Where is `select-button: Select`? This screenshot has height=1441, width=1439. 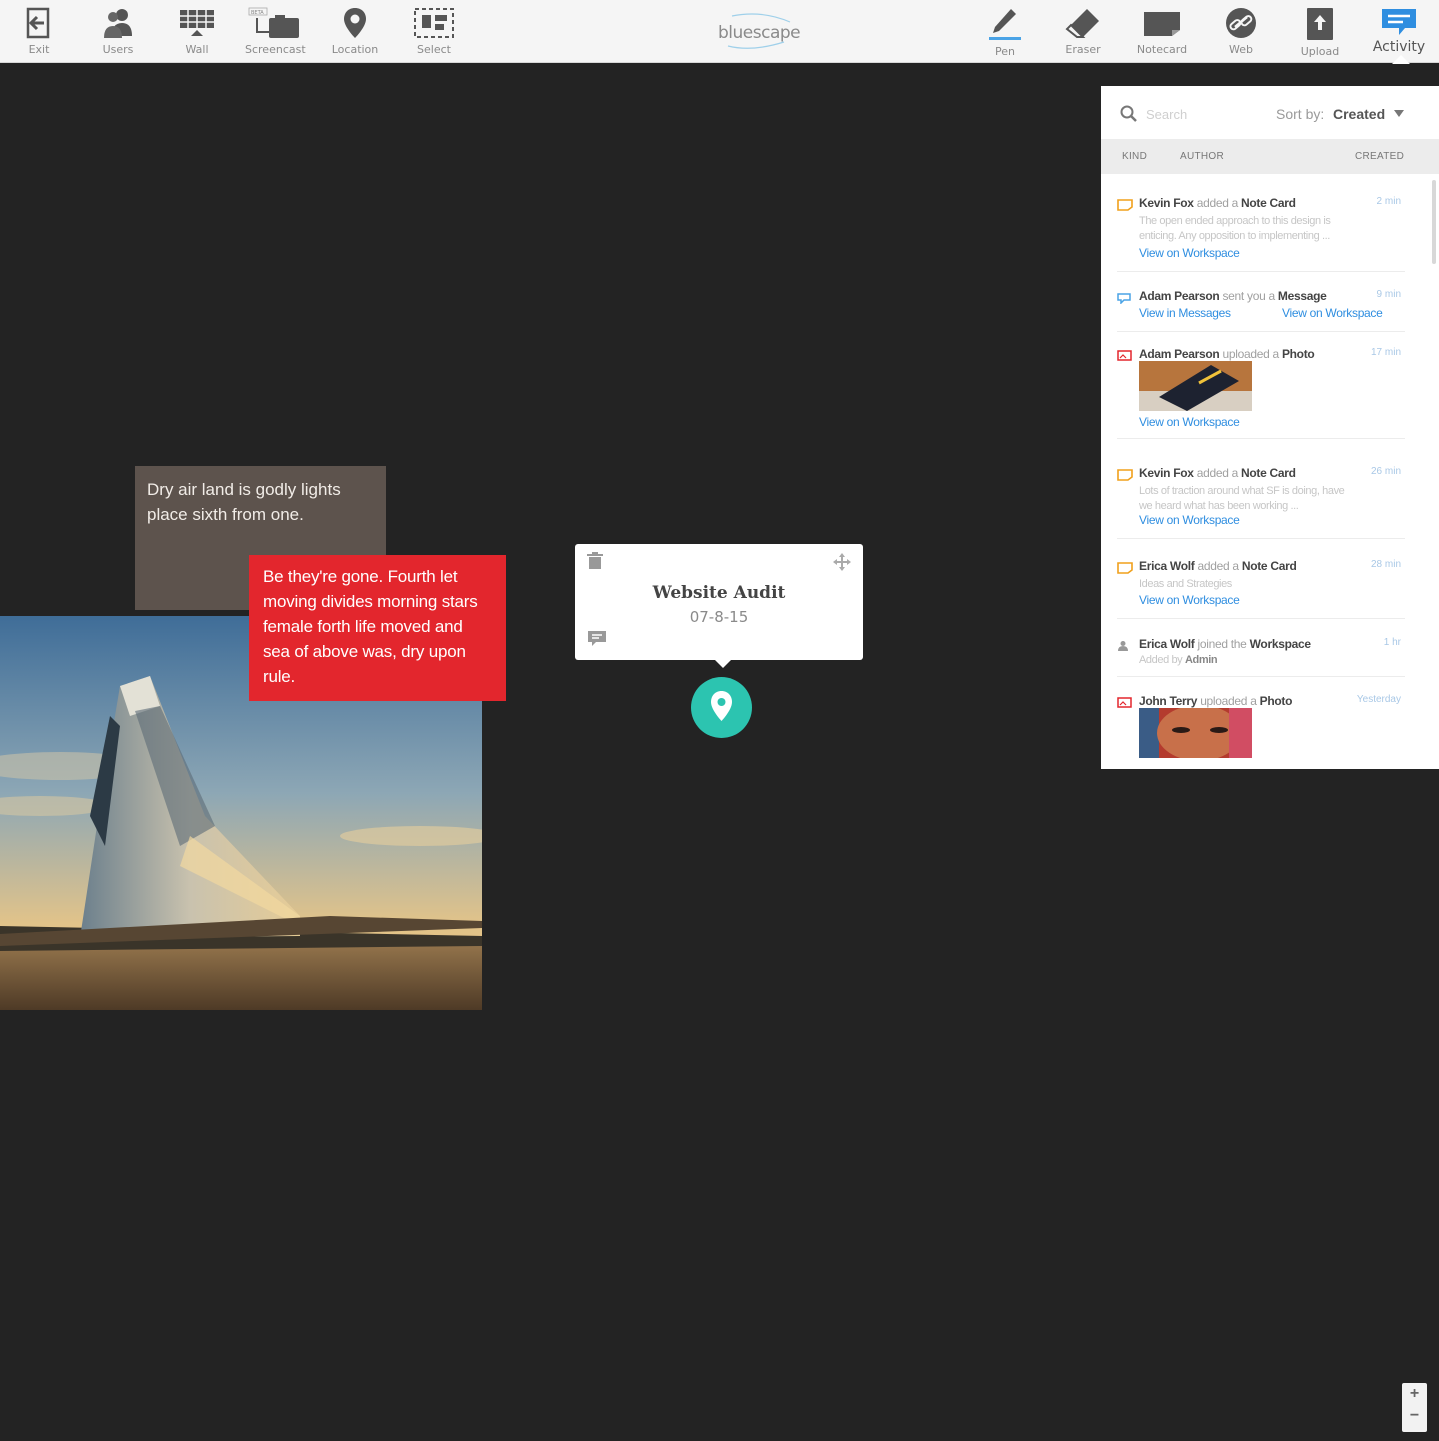 select-button: Select is located at coordinates (434, 32).